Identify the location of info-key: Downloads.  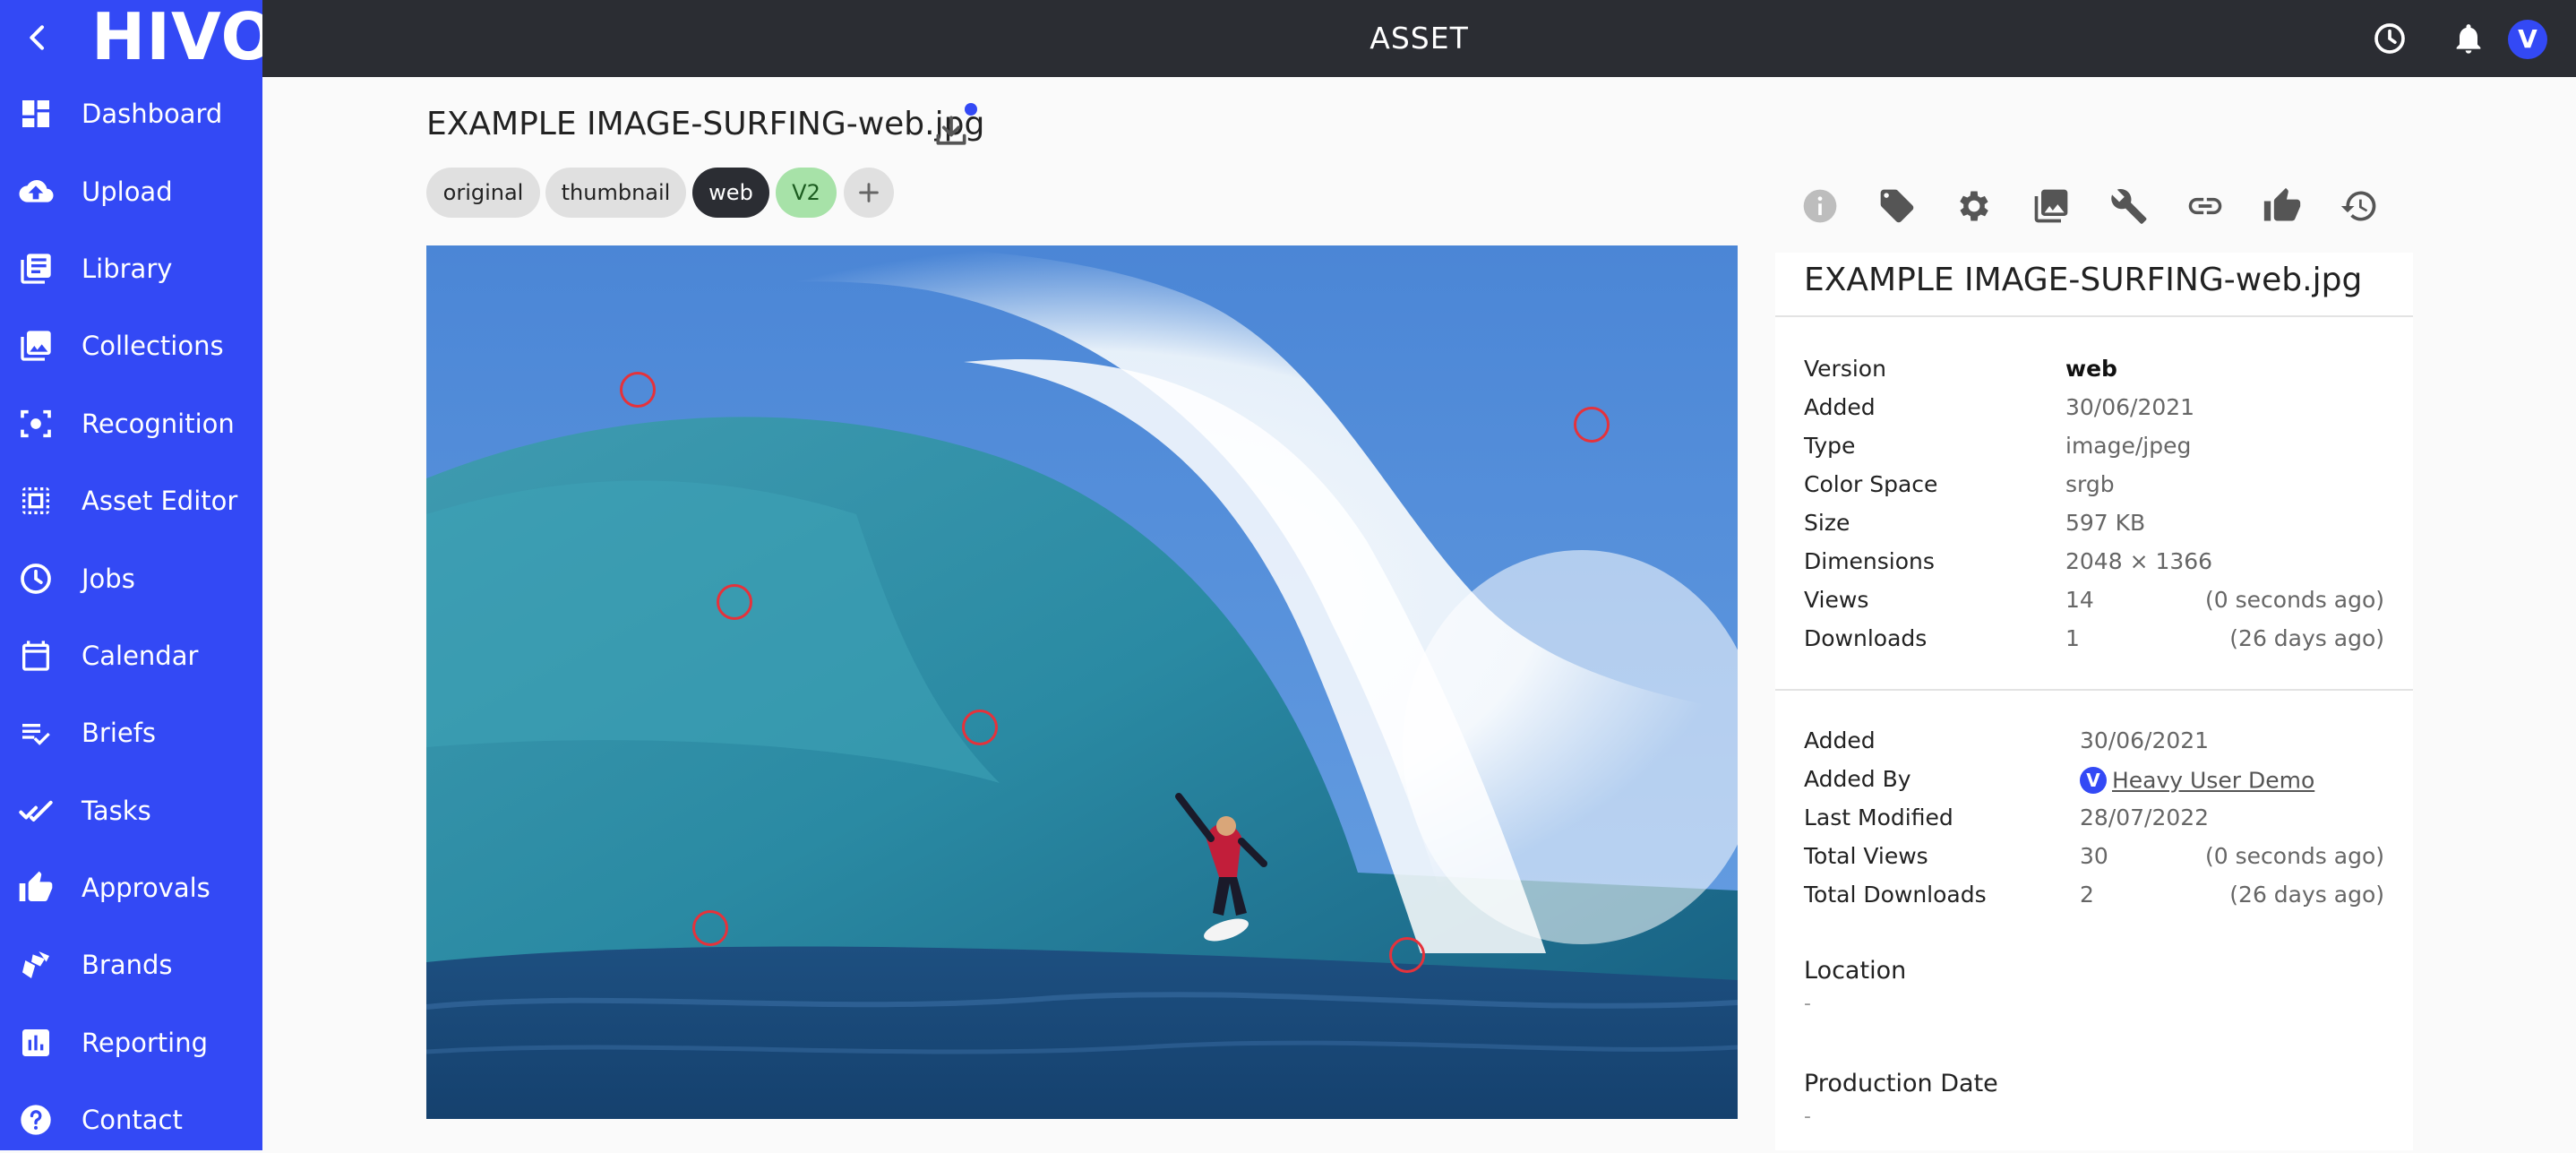
(1866, 638).